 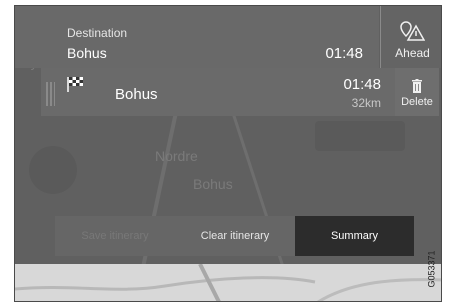 I want to click on itinerary-distance: 32km, so click(x=366, y=103).